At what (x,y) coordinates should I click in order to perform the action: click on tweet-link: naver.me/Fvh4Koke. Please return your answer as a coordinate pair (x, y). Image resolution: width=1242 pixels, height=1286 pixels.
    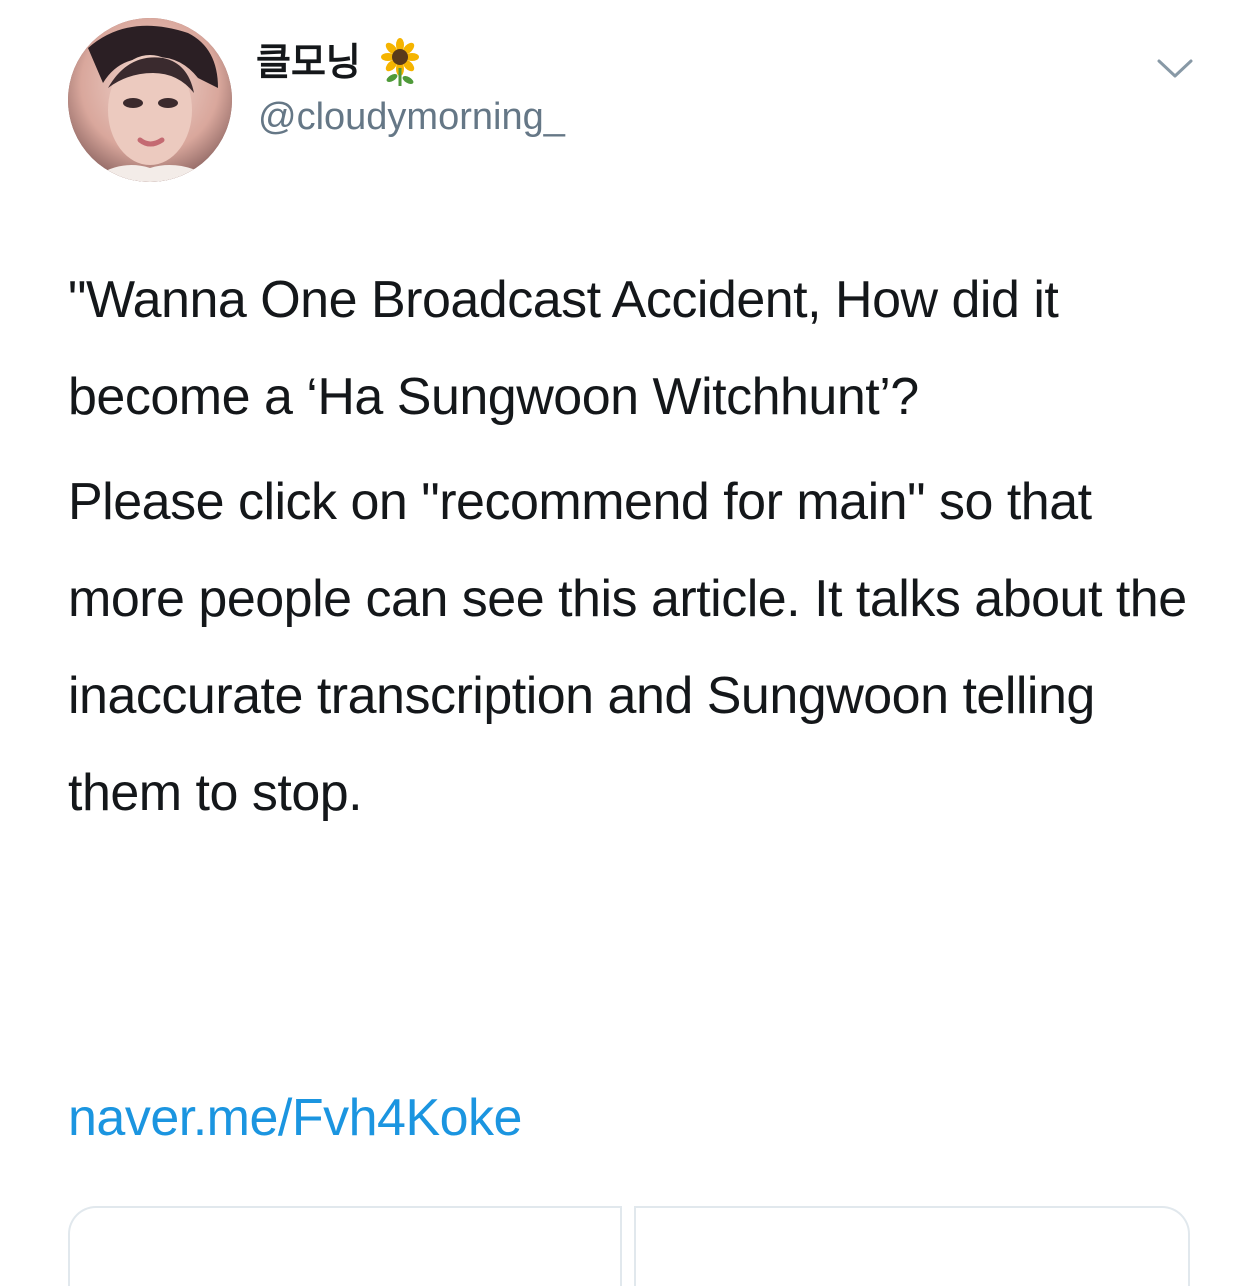
    Looking at the image, I should click on (295, 1118).